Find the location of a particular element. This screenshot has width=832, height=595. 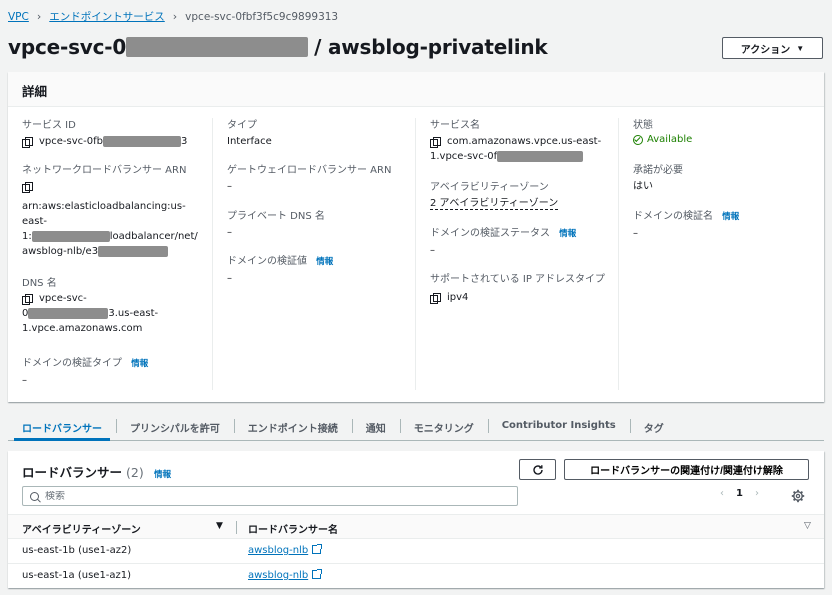

domain-verification-type-value: – is located at coordinates (24, 380).